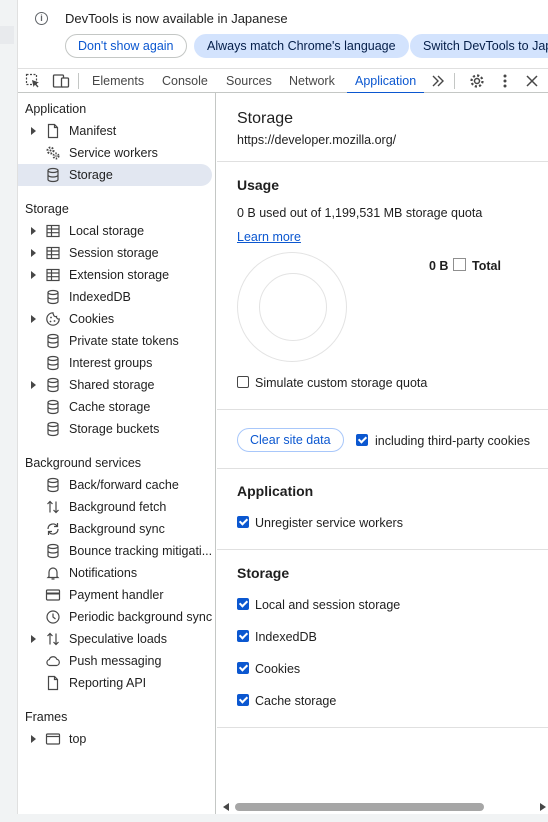 The height and width of the screenshot is (822, 548). Describe the element at coordinates (115, 507) in the screenshot. I see `sidebar-item-background-fetch: Background fetch` at that location.